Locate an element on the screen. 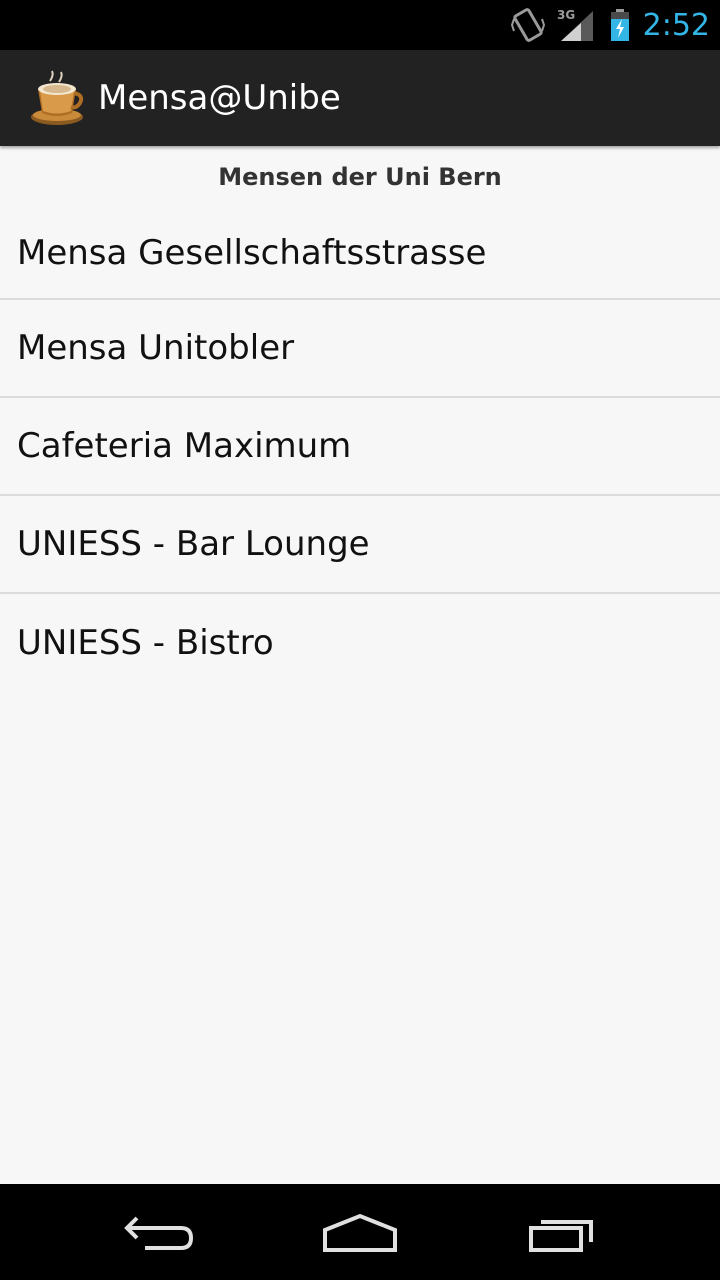  list-item-mensa-unitobler: Mensa Unitobler is located at coordinates (360, 349).